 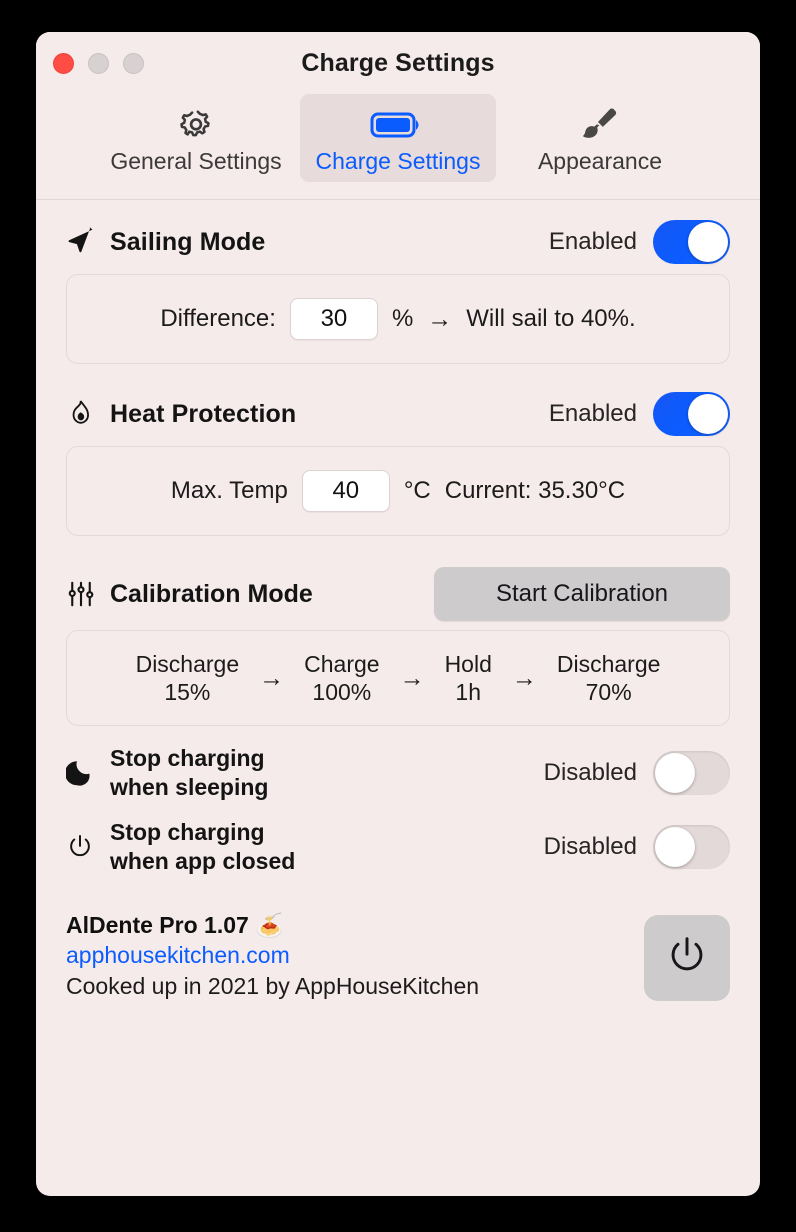 What do you see at coordinates (398, 491) in the screenshot?
I see `heat-protection-panel: Max. Temp 40 °C Current: 35.30°C` at bounding box center [398, 491].